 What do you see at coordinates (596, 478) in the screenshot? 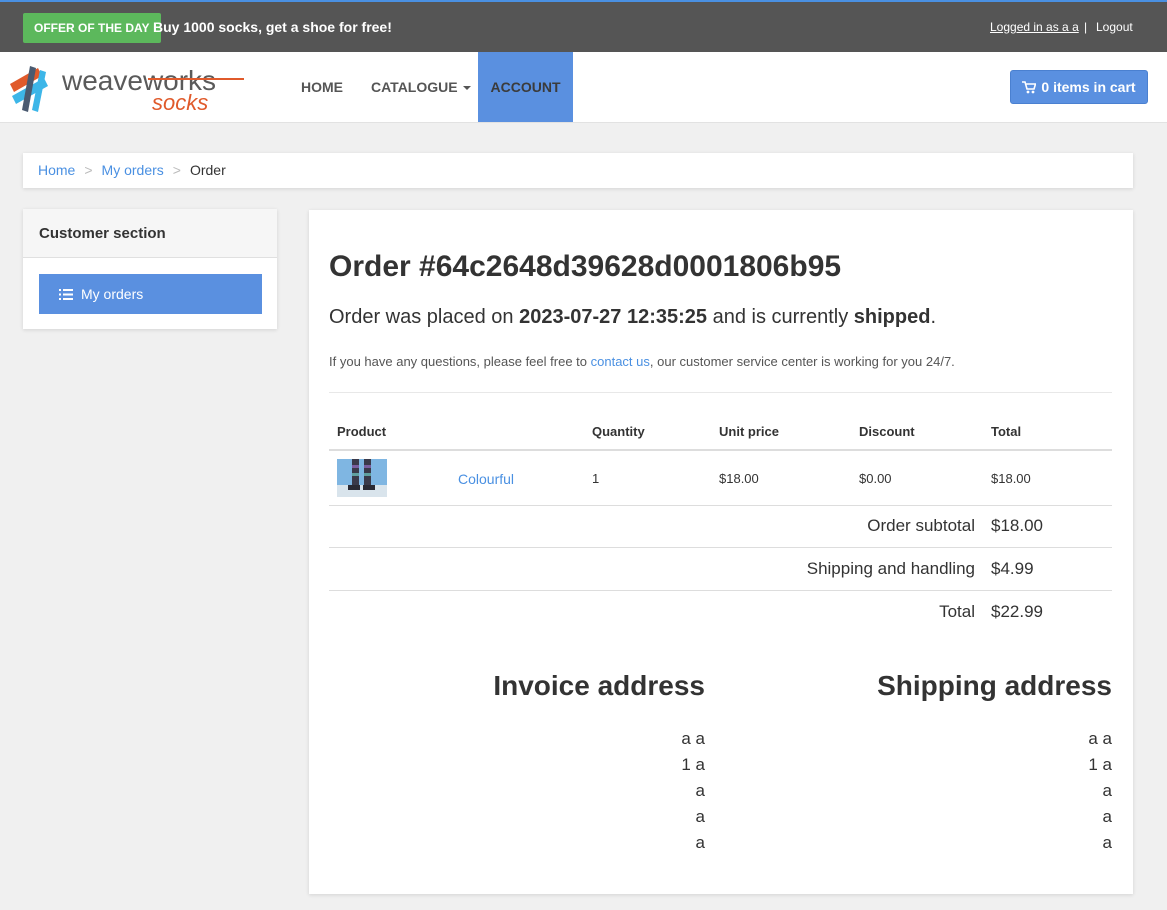
I see `row-quantity: 1` at bounding box center [596, 478].